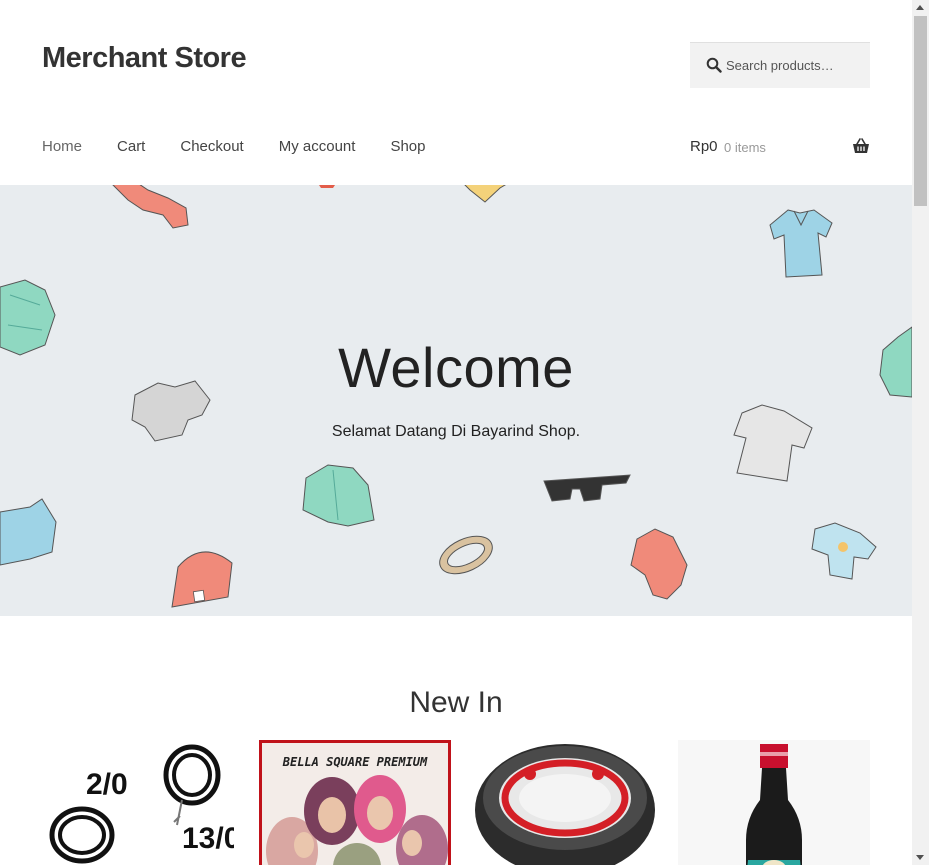 The height and width of the screenshot is (865, 929). I want to click on search-box, so click(780, 65).